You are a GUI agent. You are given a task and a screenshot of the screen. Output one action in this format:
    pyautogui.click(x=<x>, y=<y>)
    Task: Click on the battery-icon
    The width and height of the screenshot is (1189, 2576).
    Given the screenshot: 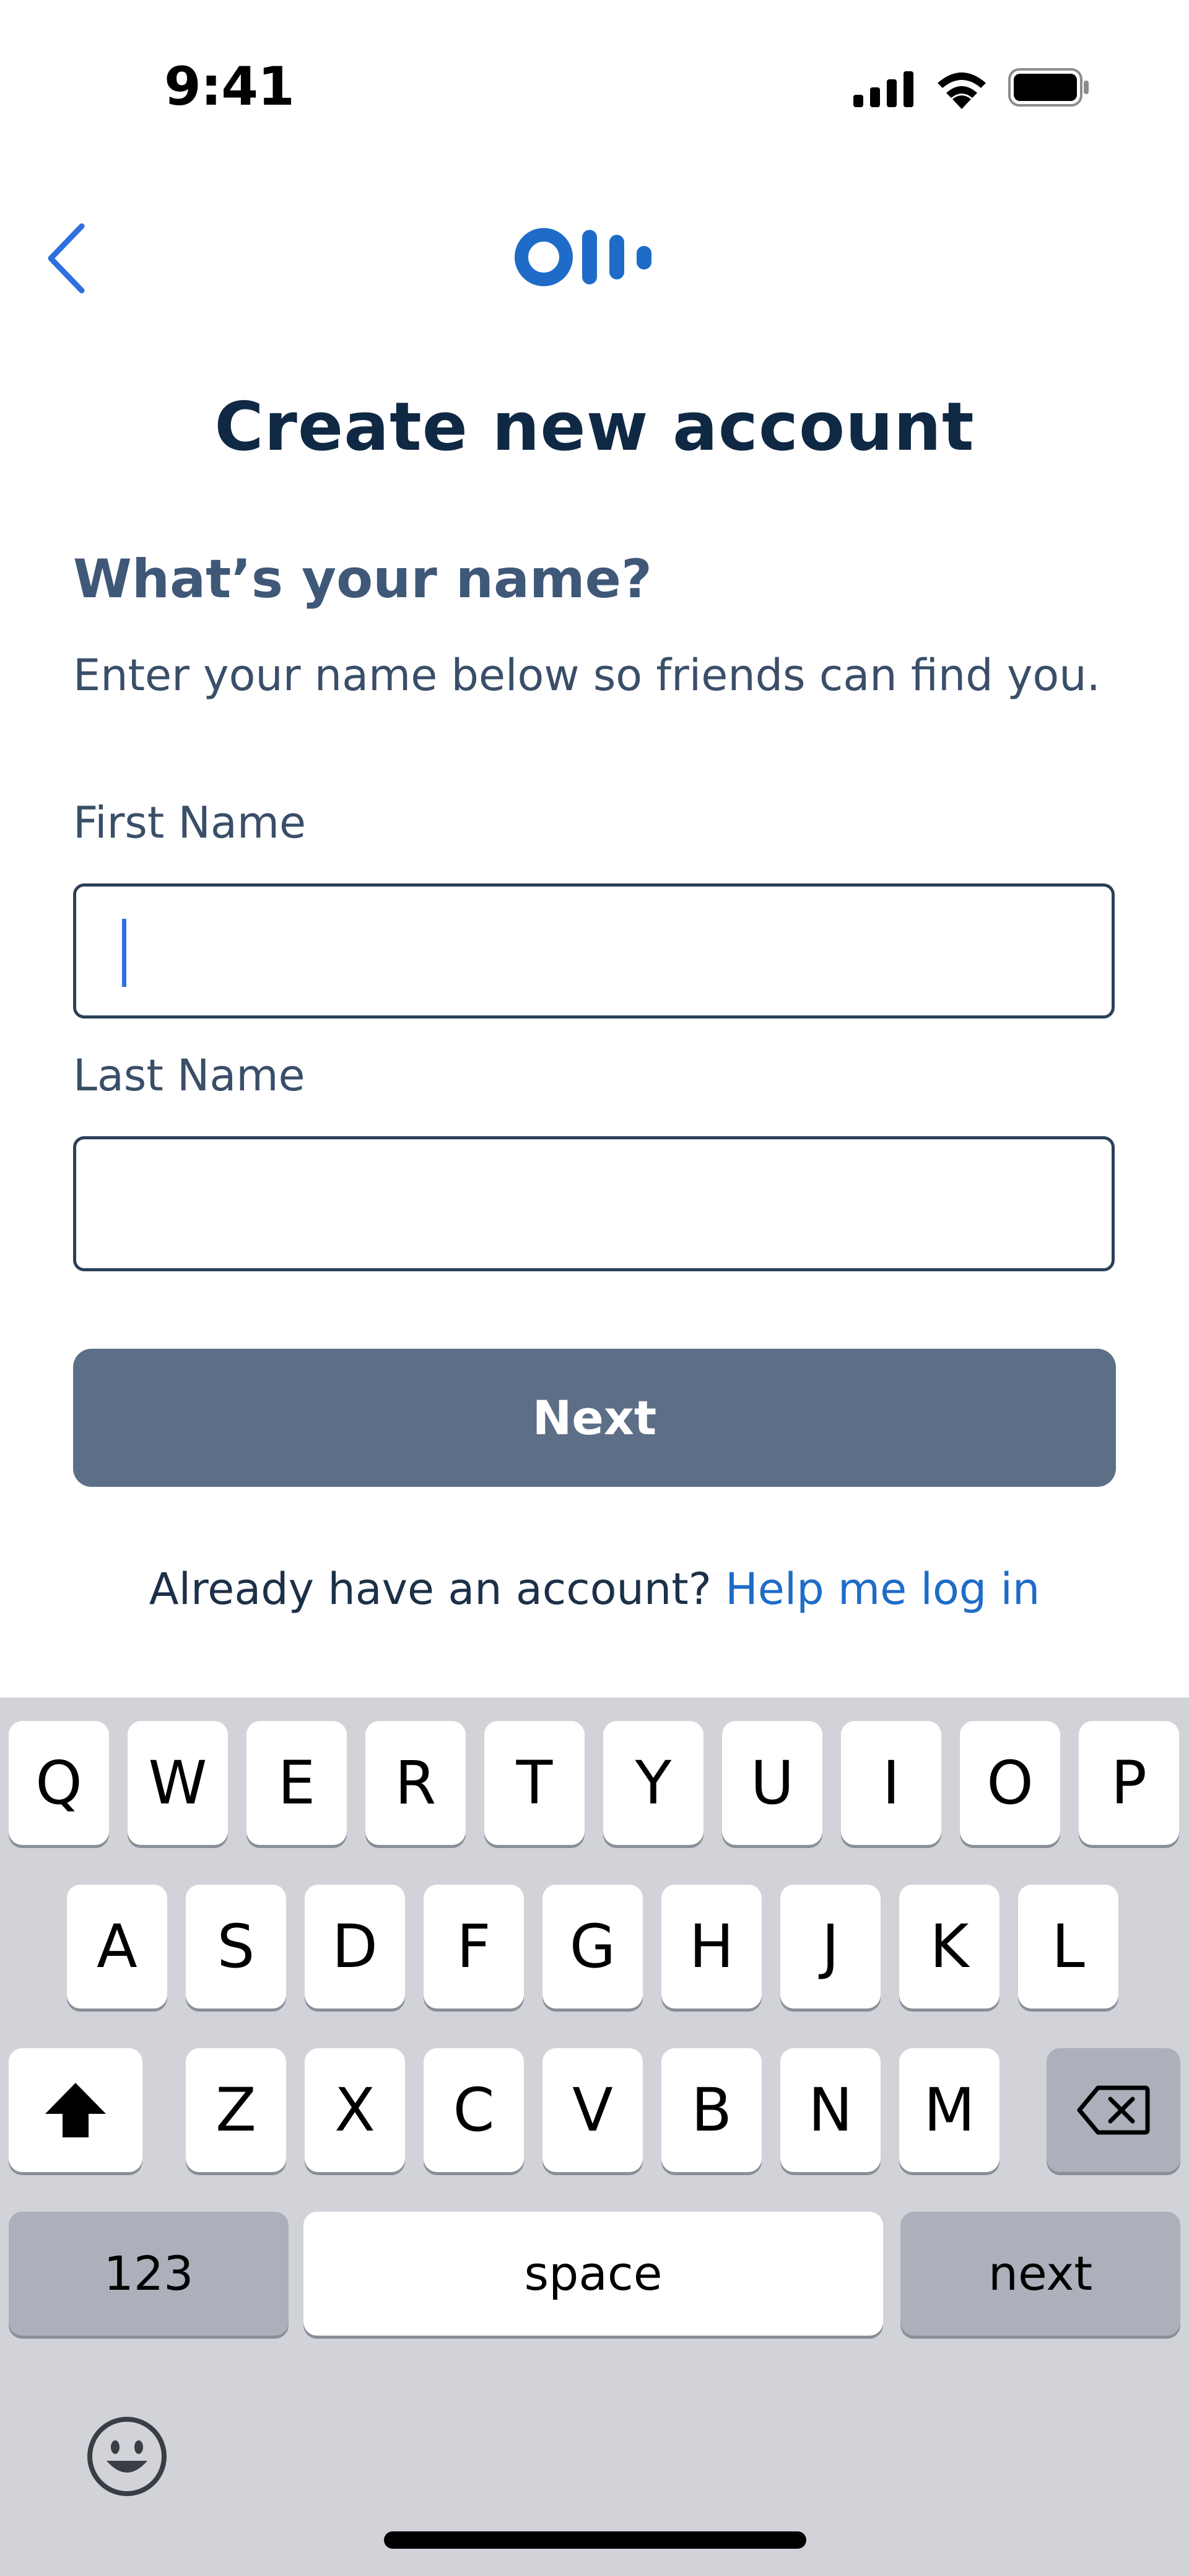 What is the action you would take?
    pyautogui.click(x=1048, y=87)
    